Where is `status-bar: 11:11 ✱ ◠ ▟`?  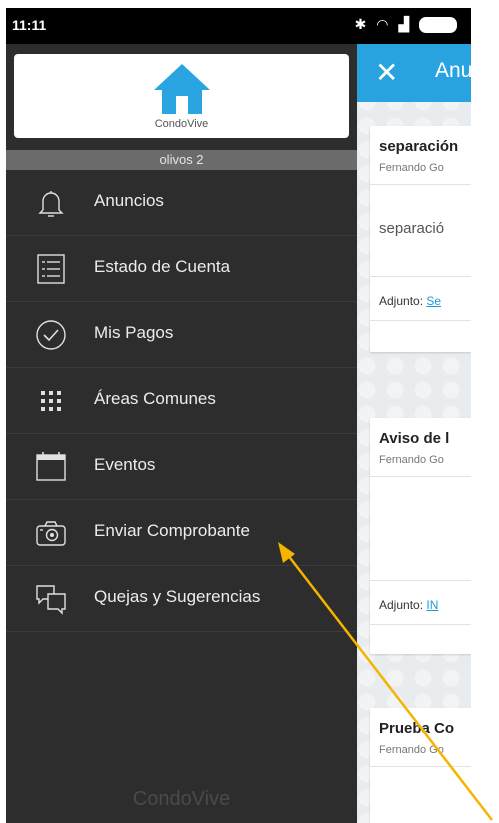
status-bar: 11:11 ✱ ◠ ▟ is located at coordinates (238, 26).